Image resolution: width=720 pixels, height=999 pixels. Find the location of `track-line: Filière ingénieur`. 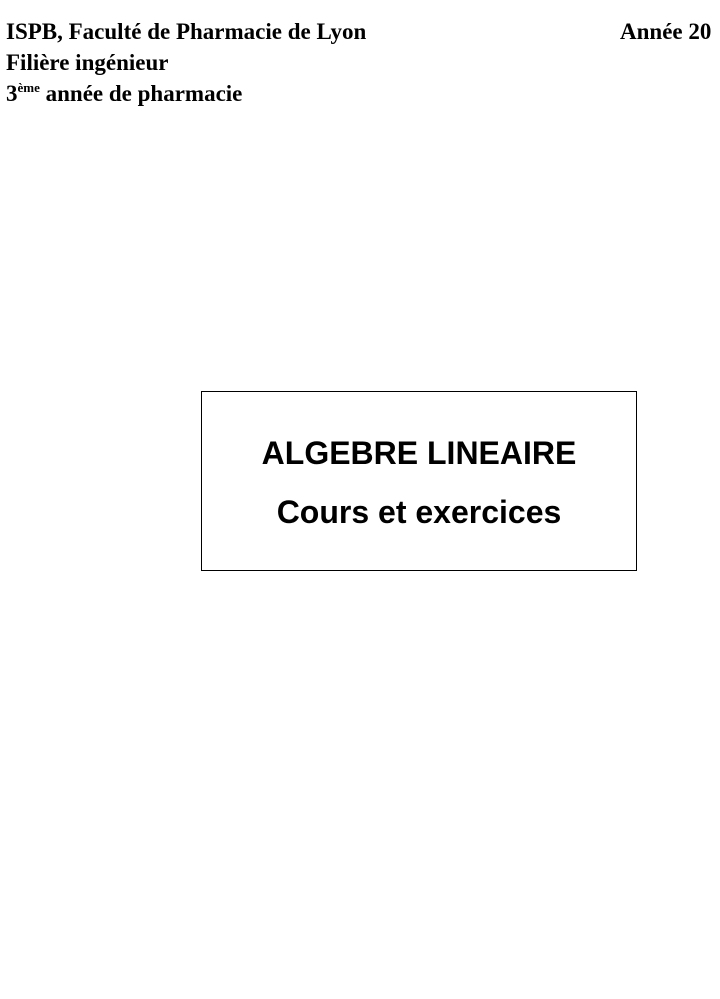

track-line: Filière ingénieur is located at coordinates (87, 62).